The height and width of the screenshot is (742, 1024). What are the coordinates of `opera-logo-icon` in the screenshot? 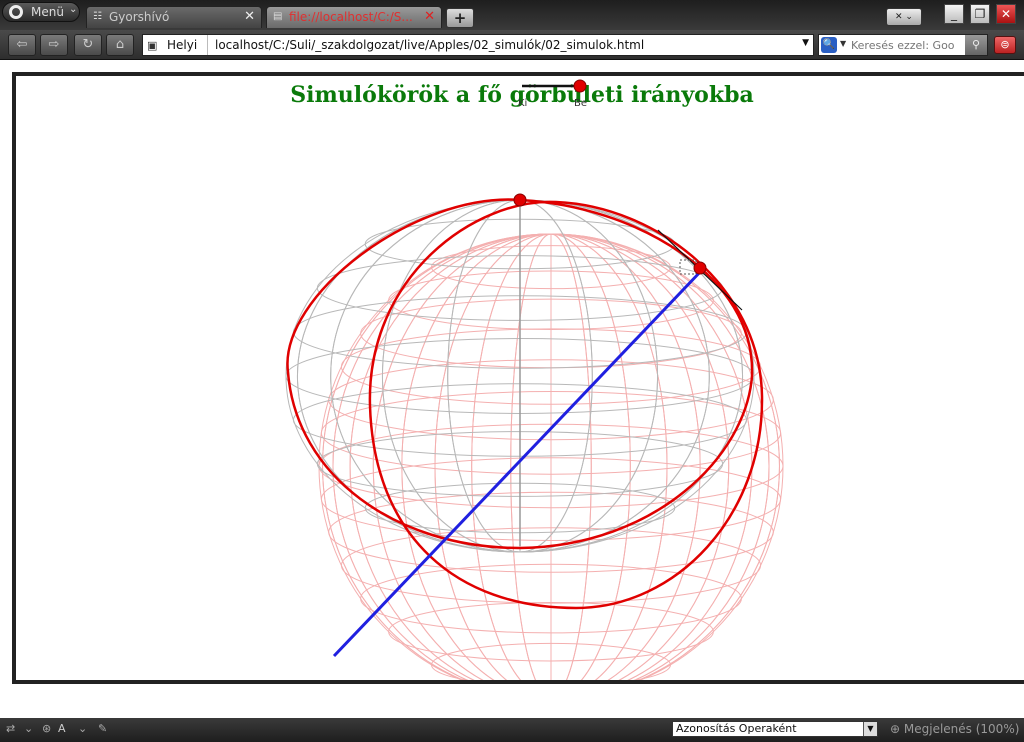 It's located at (16, 12).